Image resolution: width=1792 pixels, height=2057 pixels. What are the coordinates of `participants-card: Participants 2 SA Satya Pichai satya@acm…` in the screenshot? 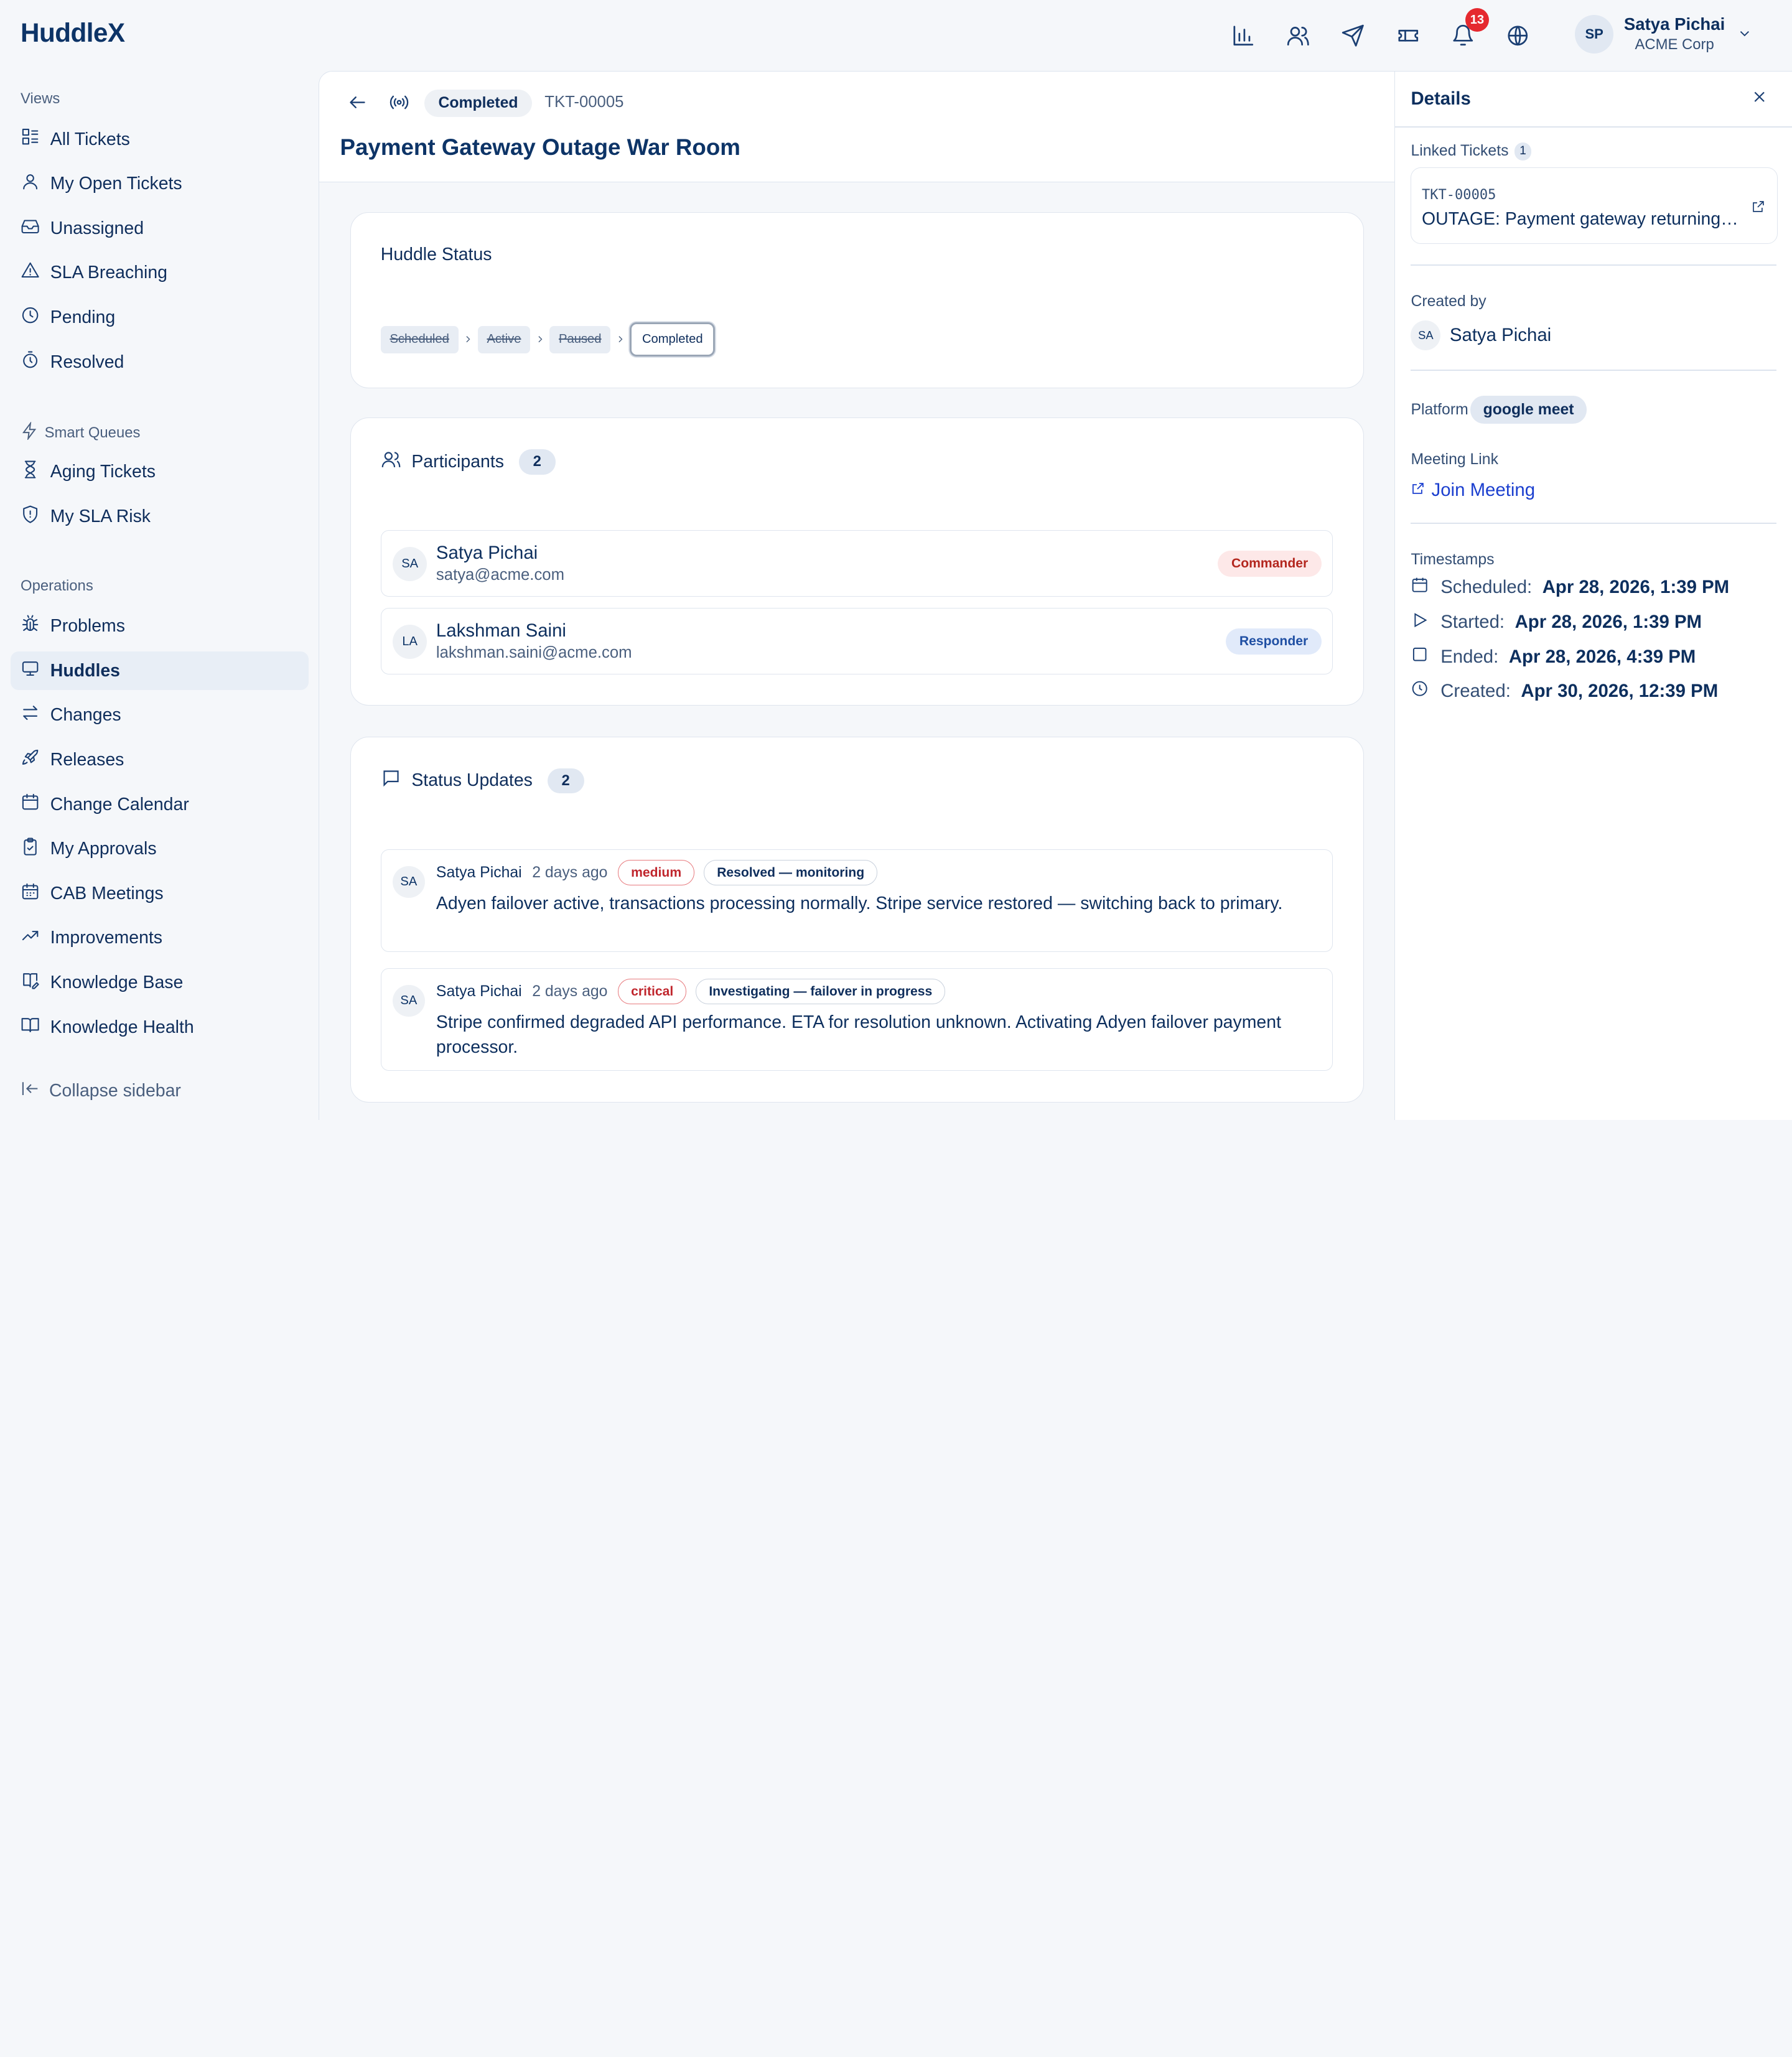 It's located at (857, 561).